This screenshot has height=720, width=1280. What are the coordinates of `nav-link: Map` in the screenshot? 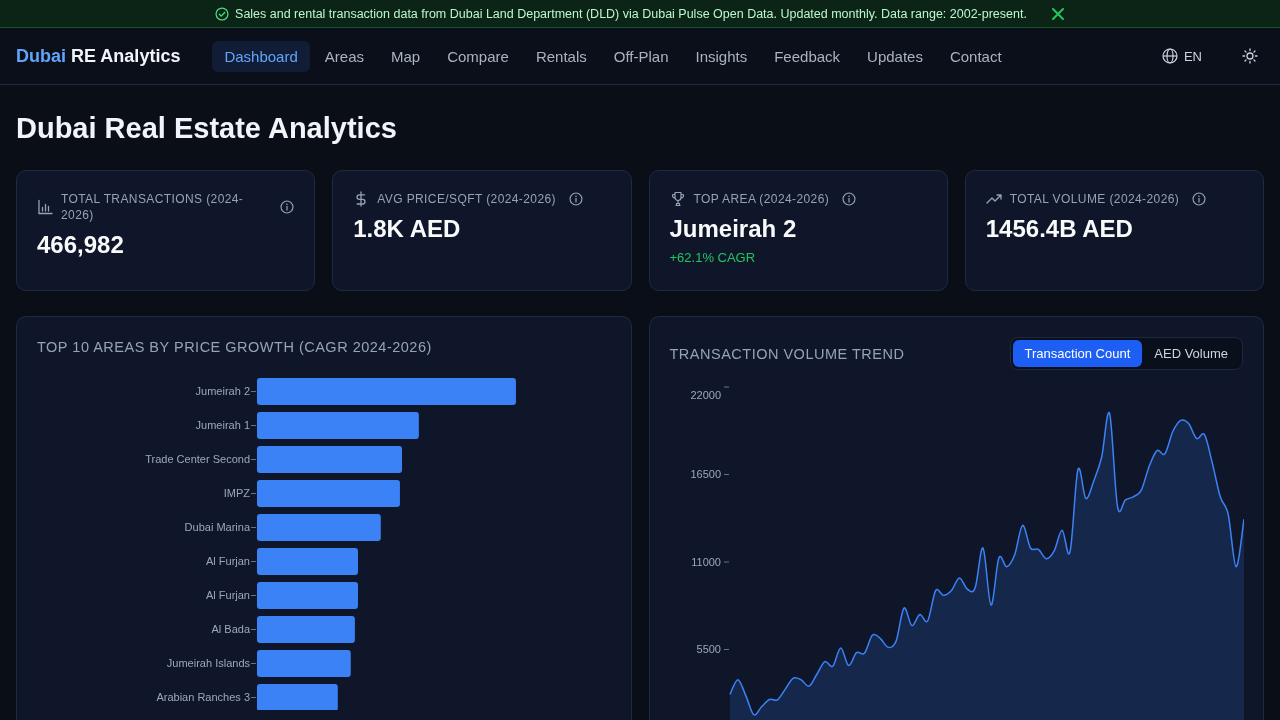 It's located at (406, 56).